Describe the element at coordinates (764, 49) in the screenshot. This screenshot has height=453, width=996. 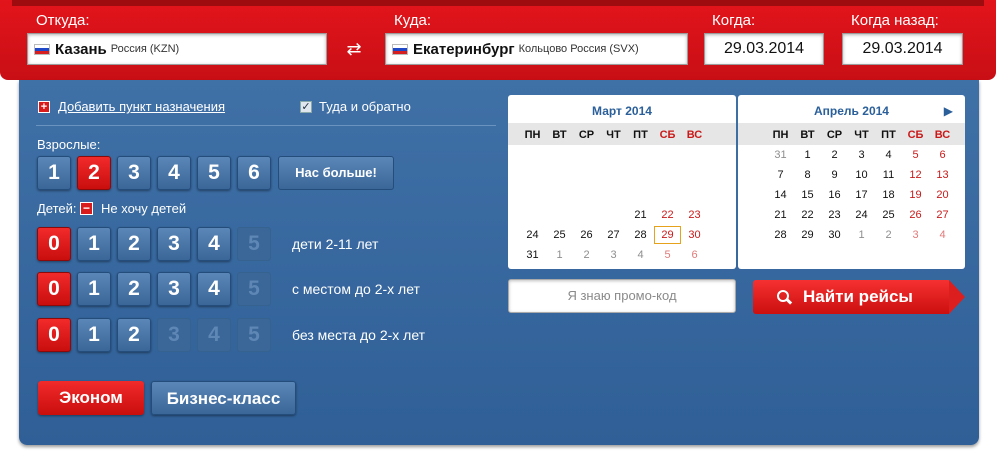
I see `depart-date-field: 29.03.2014` at that location.